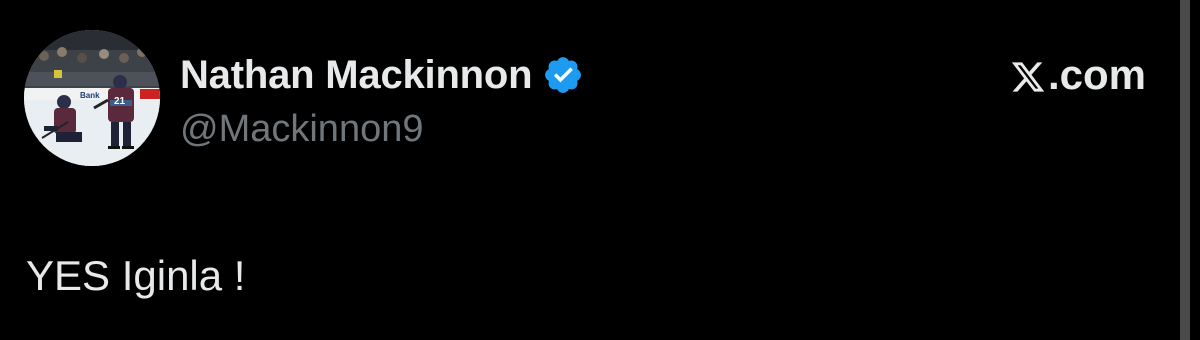 The width and height of the screenshot is (1200, 340). What do you see at coordinates (356, 75) in the screenshot?
I see `display-name: Nathan Mackinnon` at bounding box center [356, 75].